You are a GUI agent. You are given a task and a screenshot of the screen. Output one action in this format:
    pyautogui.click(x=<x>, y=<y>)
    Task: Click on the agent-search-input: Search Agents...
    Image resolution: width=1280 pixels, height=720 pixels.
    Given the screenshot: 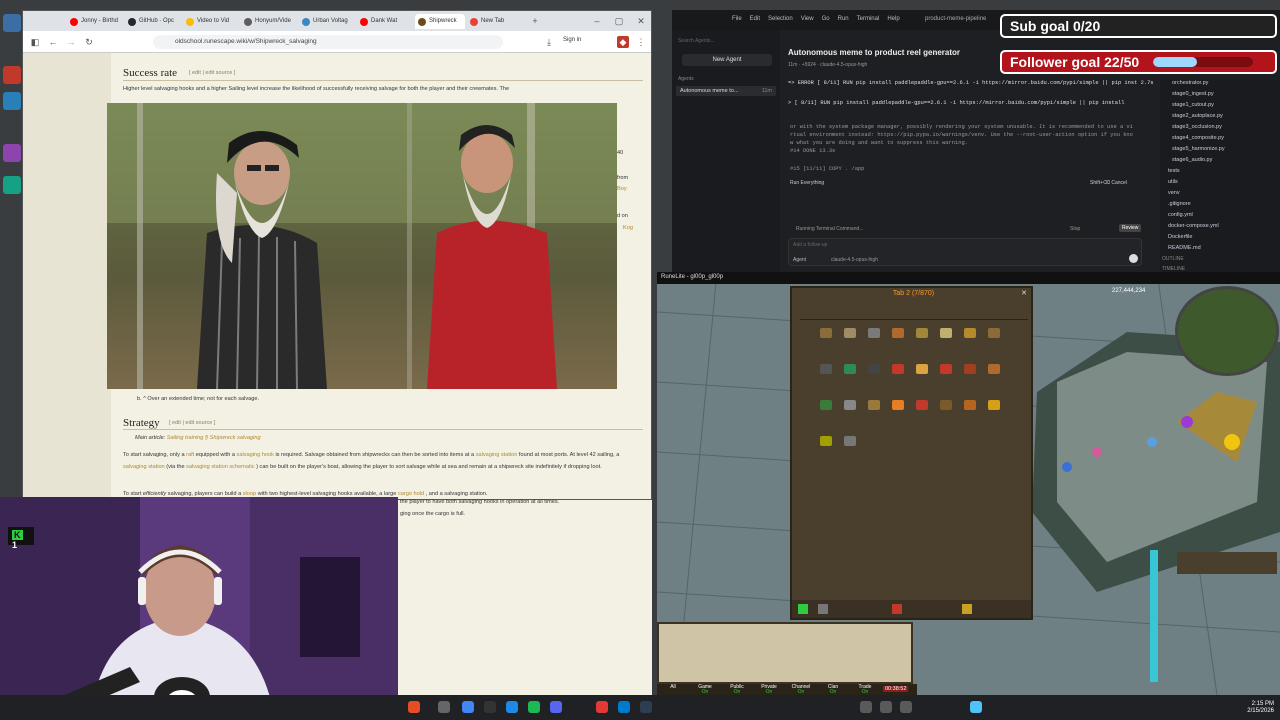 What is the action you would take?
    pyautogui.click(x=726, y=43)
    